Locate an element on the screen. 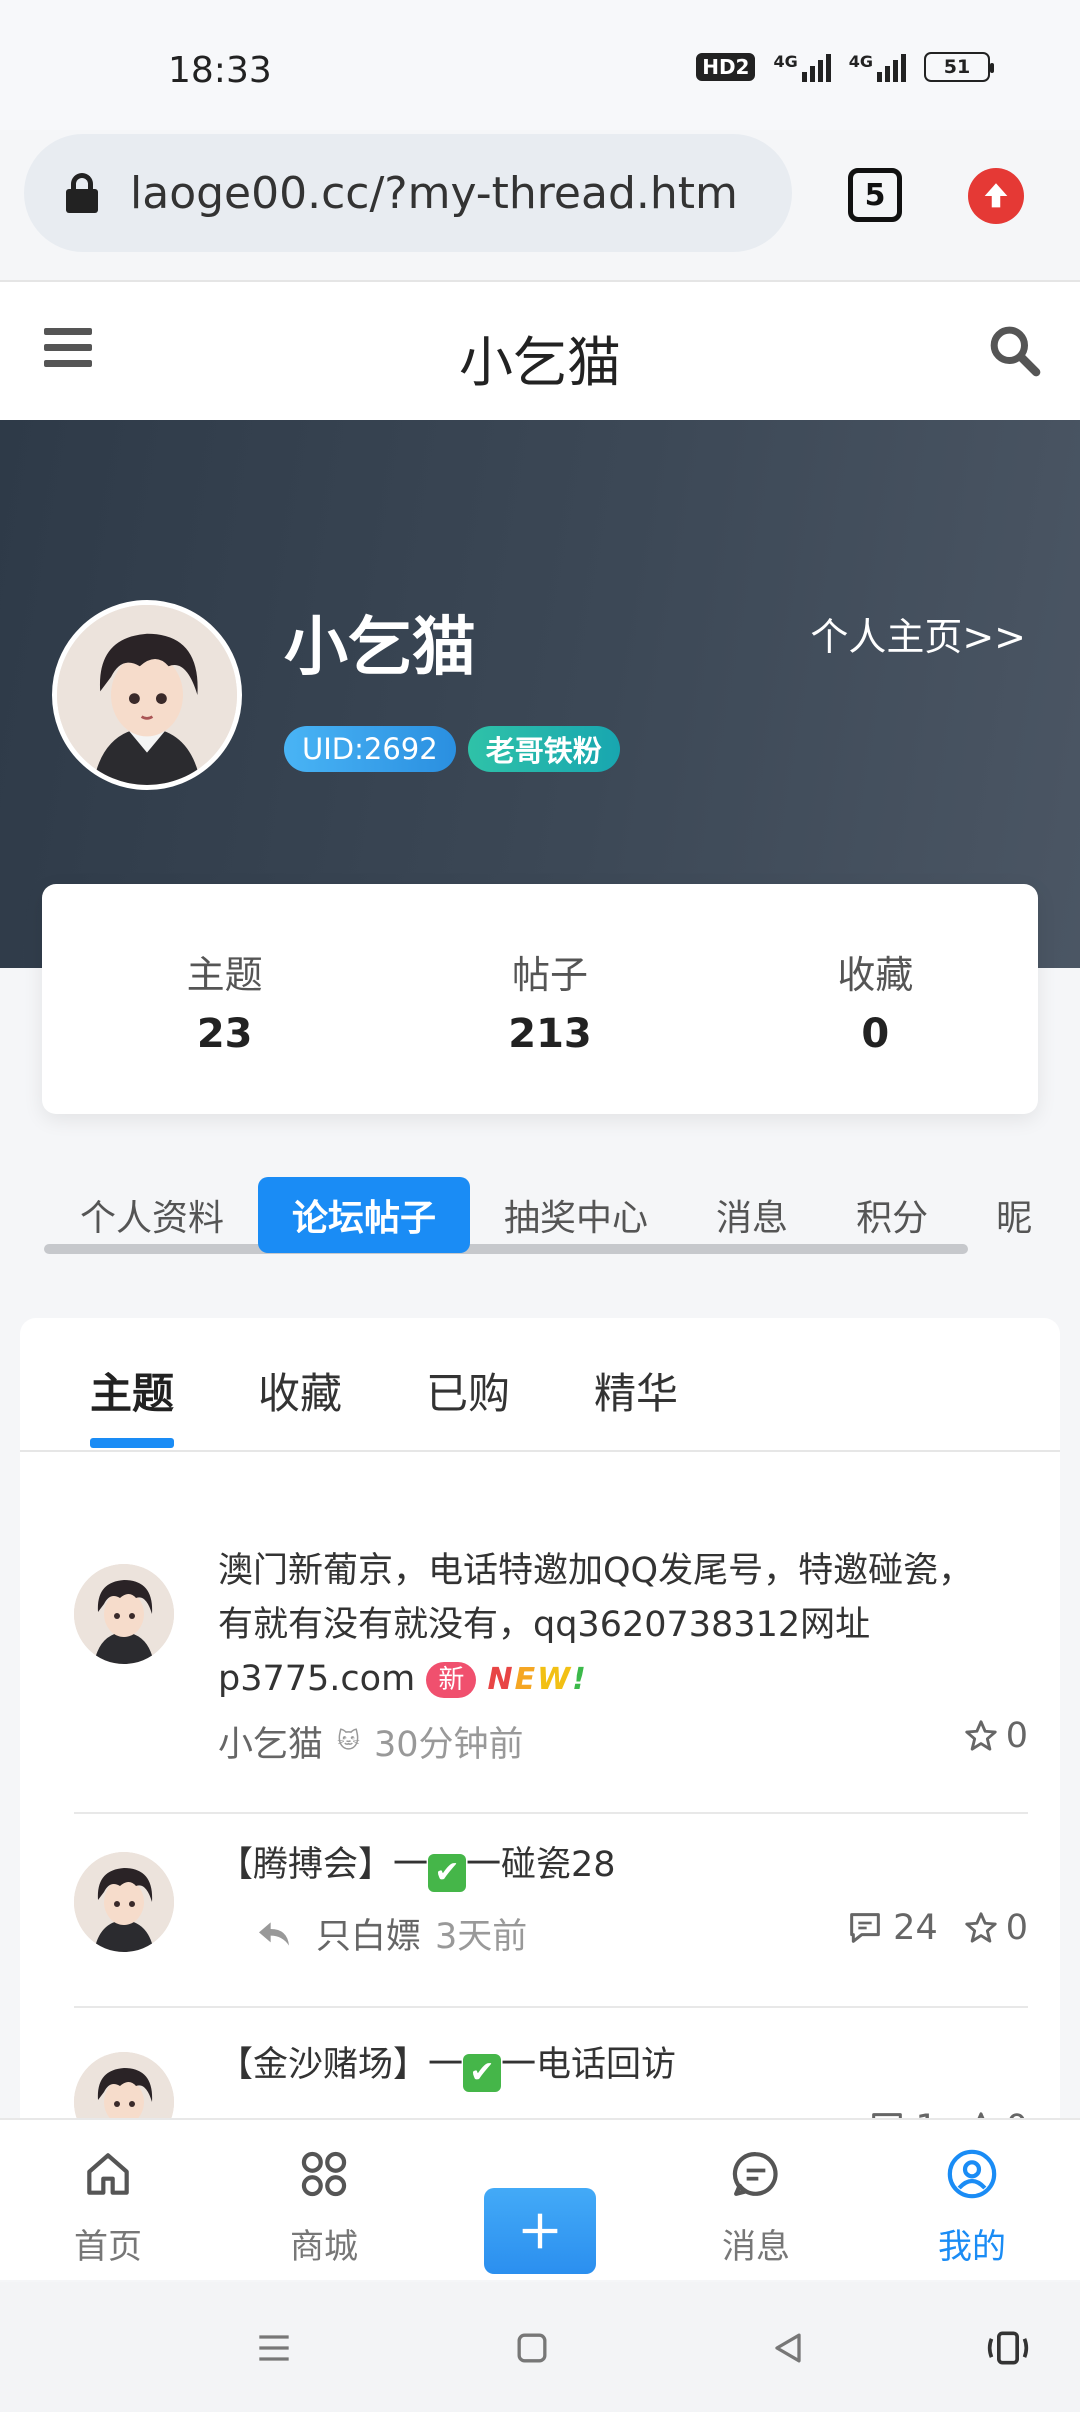  stat-label: 帖子 is located at coordinates (549, 975).